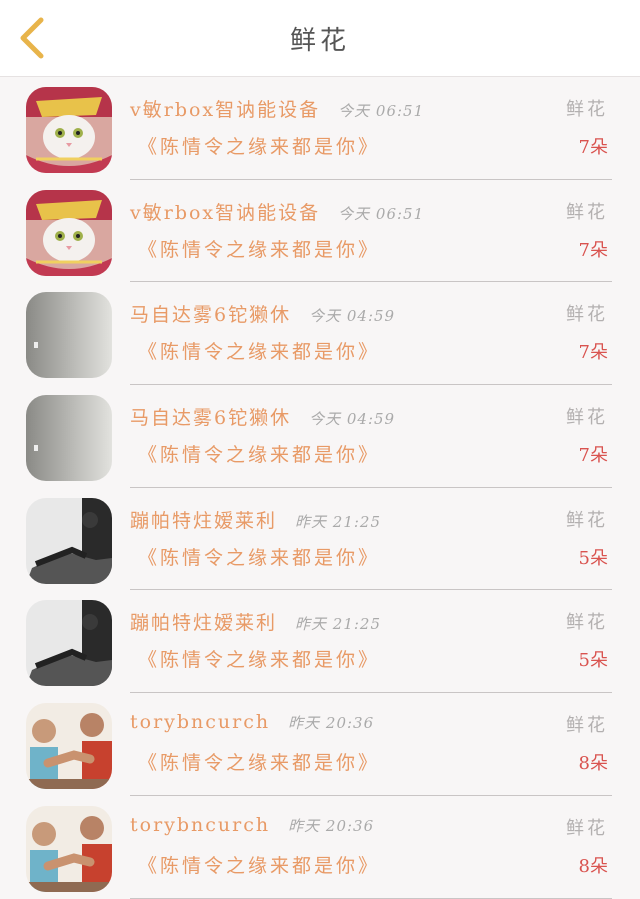 The width and height of the screenshot is (640, 899). I want to click on divider, so click(371, 898).